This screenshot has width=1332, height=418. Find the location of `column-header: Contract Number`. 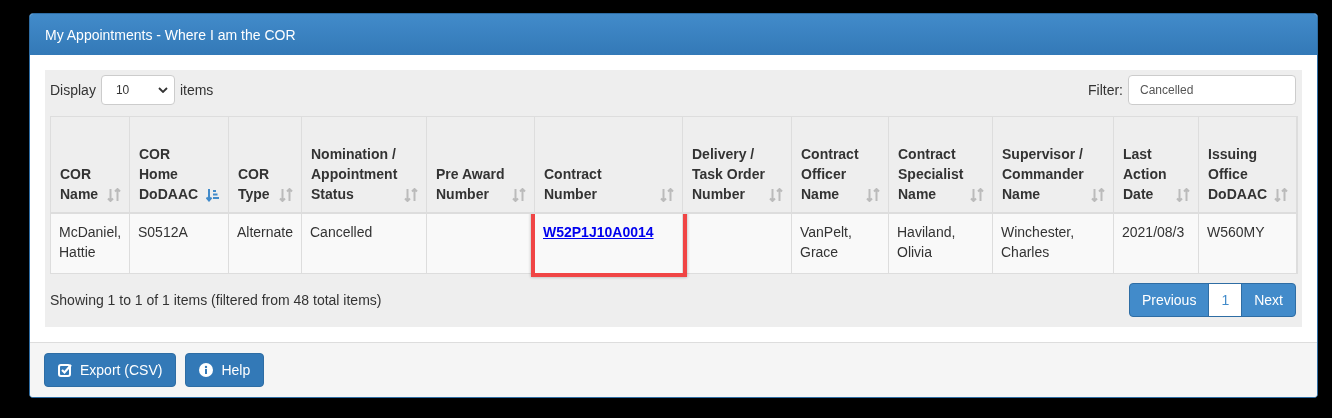

column-header: Contract Number is located at coordinates (609, 165).